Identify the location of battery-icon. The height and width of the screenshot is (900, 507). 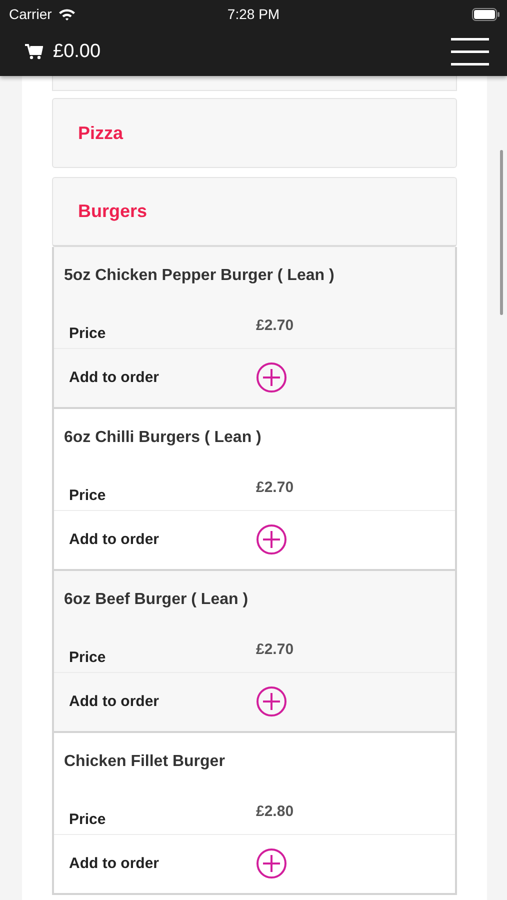
(486, 14).